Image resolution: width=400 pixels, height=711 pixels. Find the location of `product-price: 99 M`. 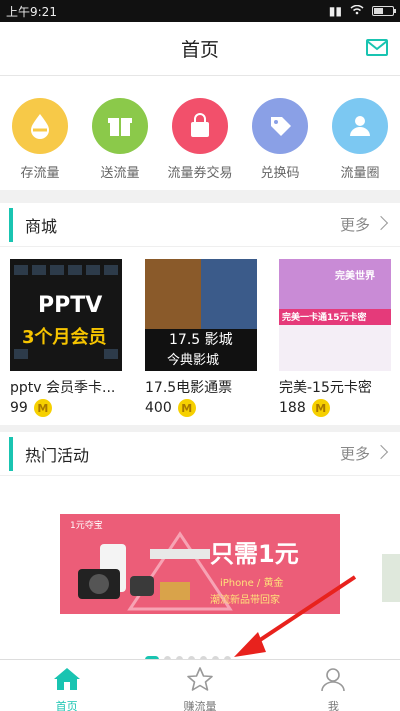

product-price: 99 M is located at coordinates (66, 408).